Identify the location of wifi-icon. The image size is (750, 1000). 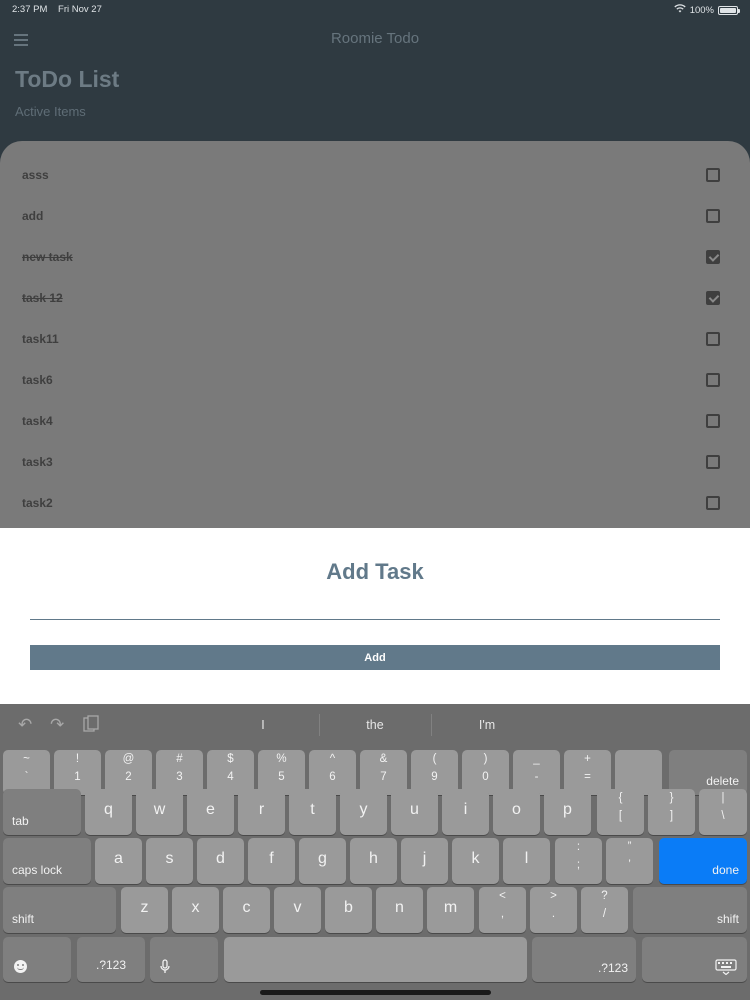
(680, 10).